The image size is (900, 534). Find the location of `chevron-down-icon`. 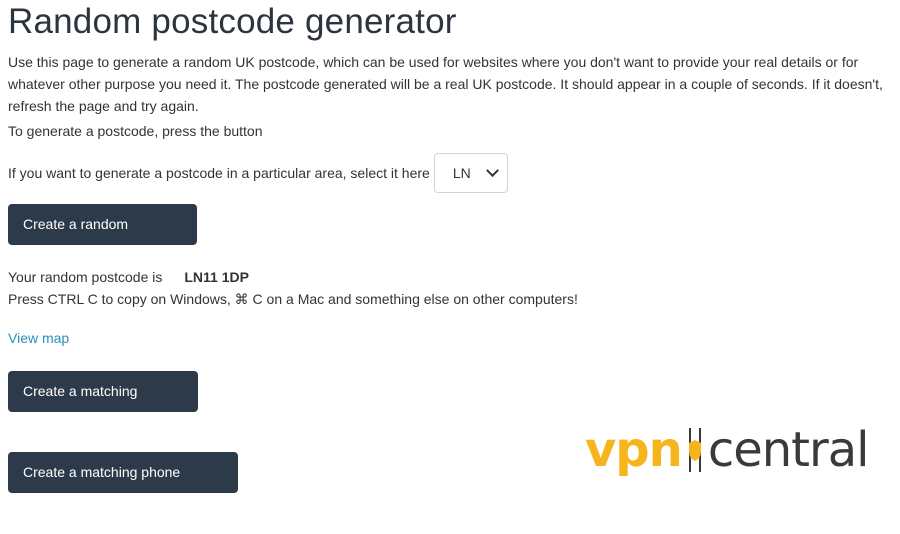

chevron-down-icon is located at coordinates (492, 170).